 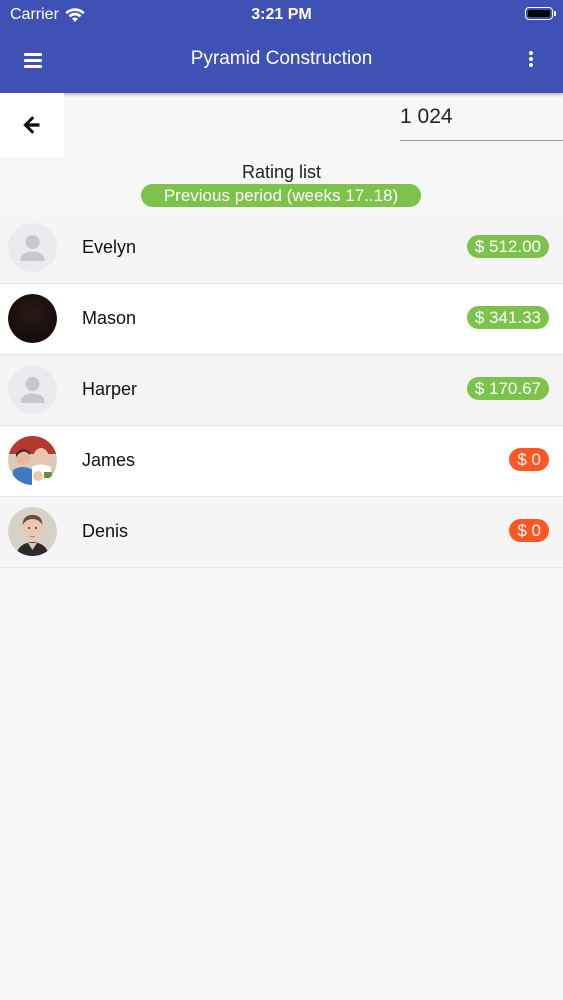 I want to click on status-bar: Carrier 3:21 PM, so click(x=281, y=15).